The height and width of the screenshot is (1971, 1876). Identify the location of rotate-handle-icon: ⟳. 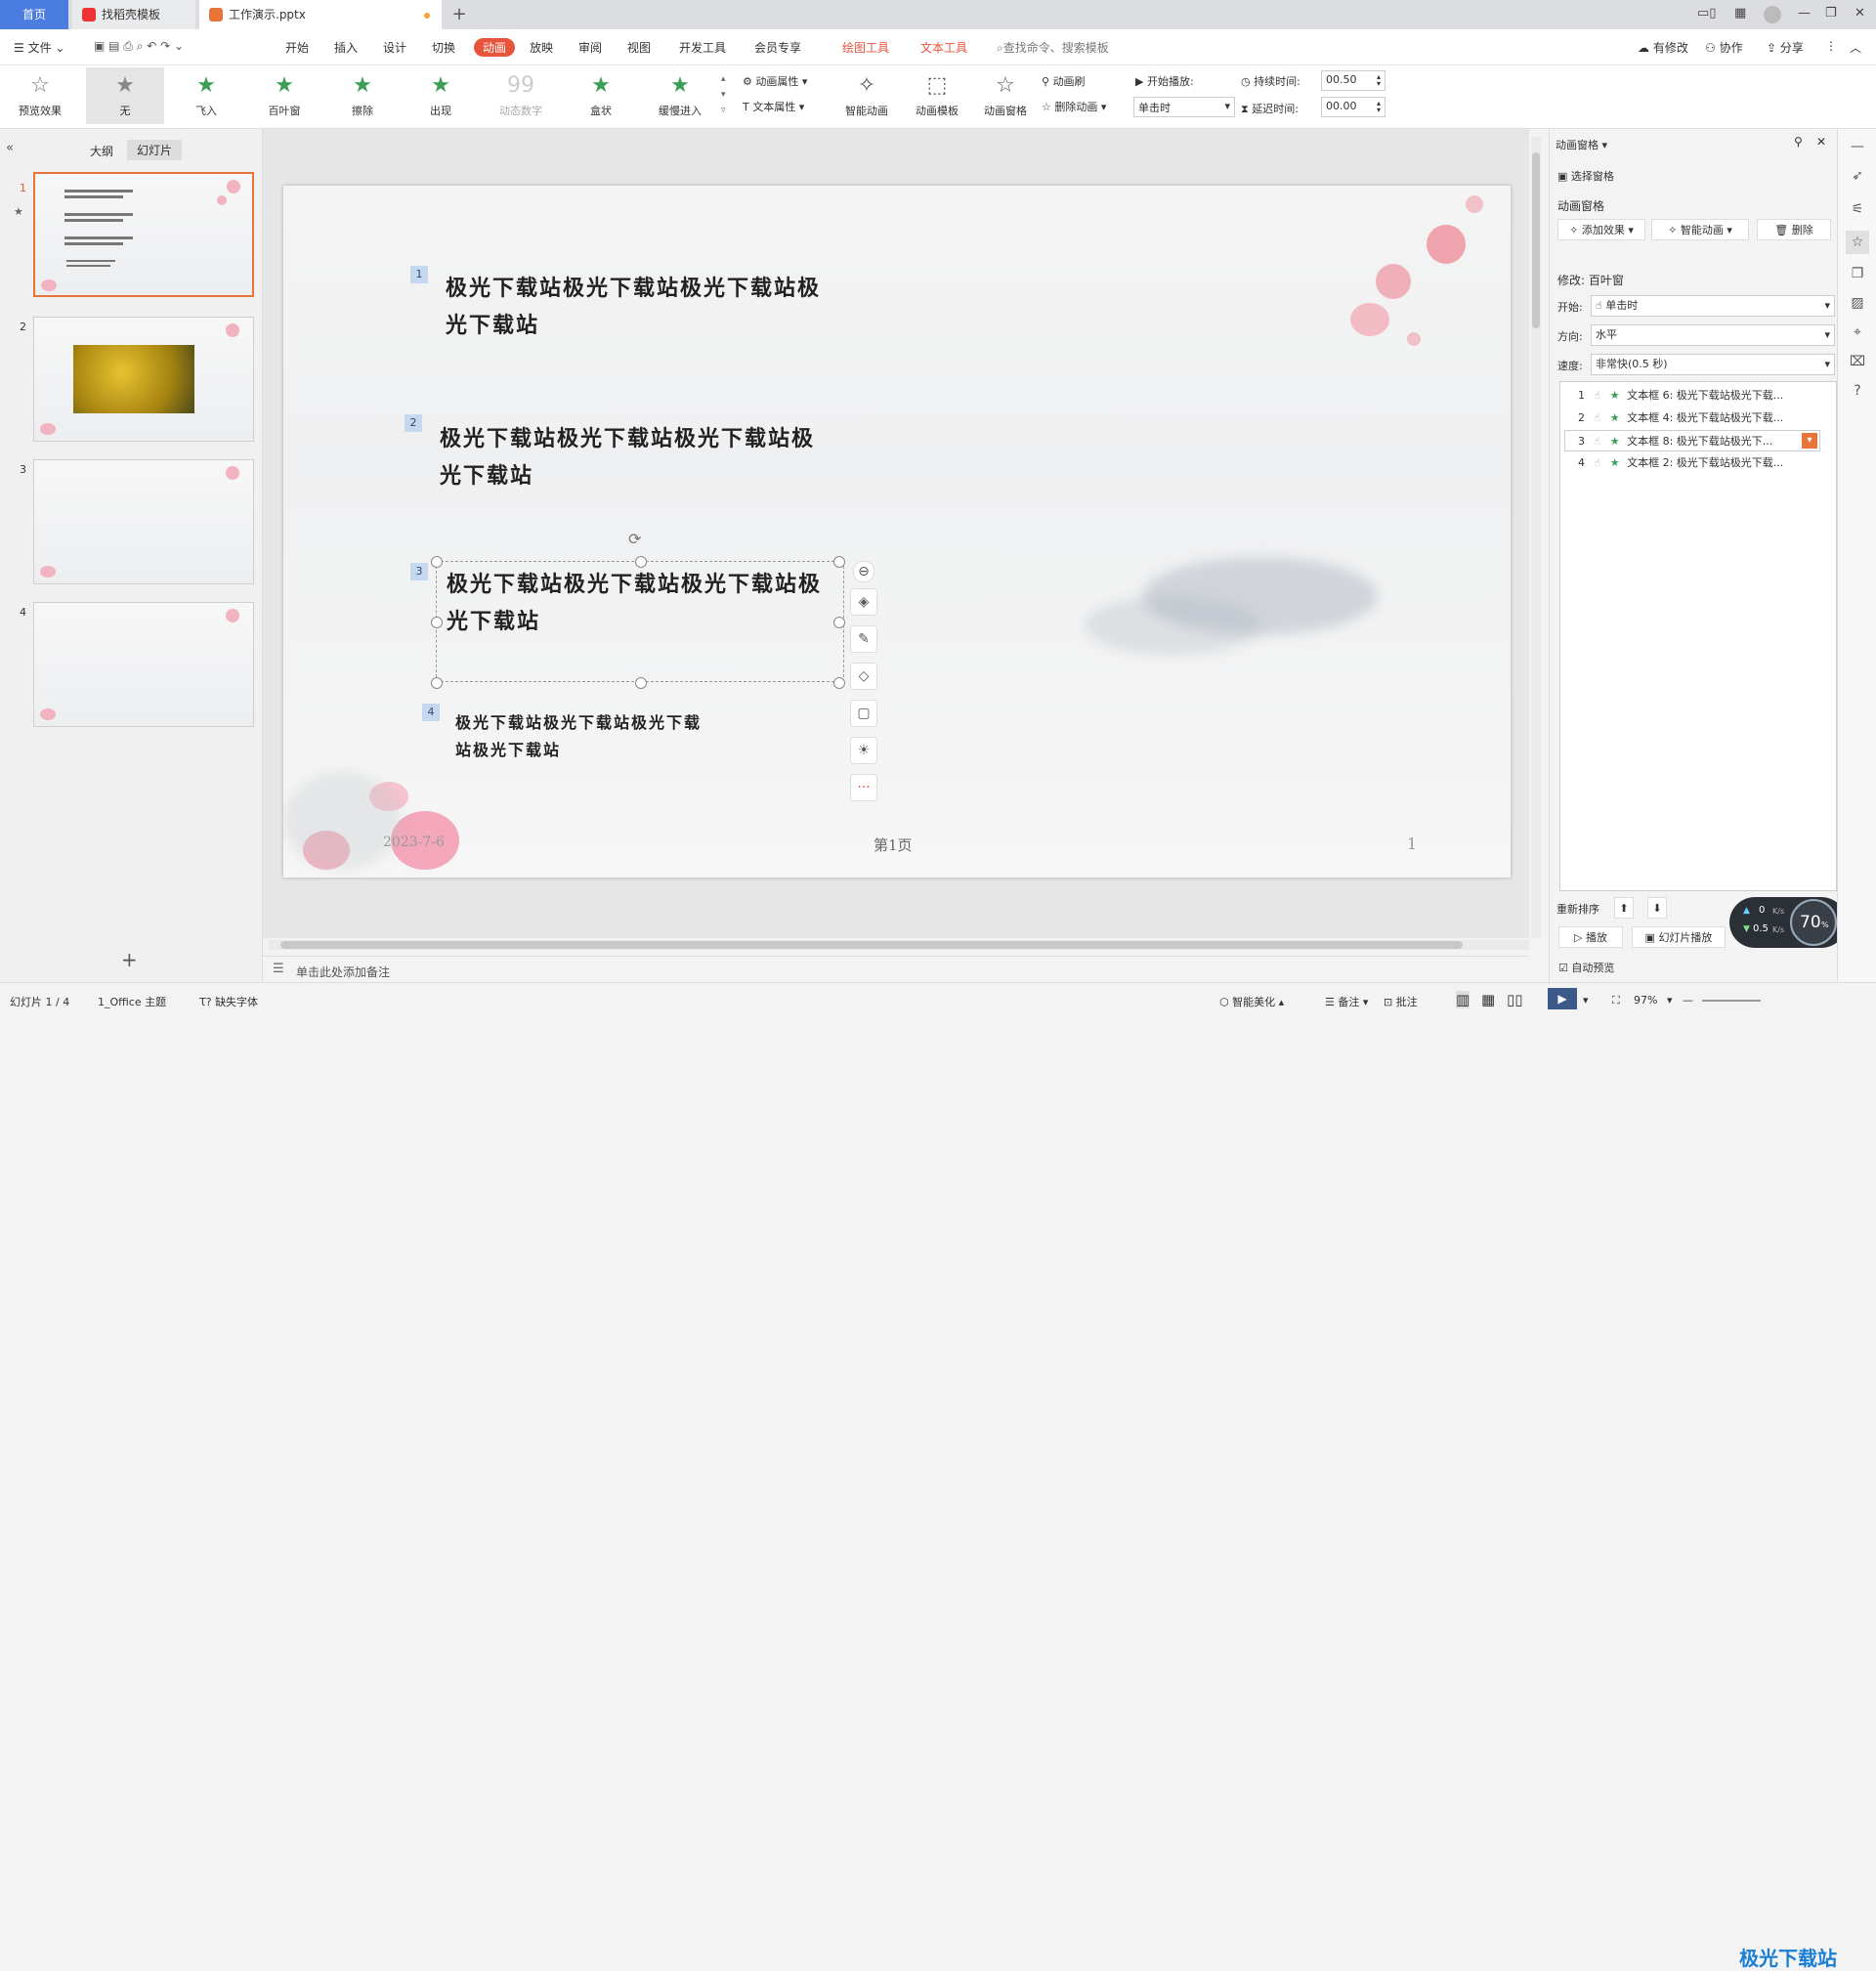
(634, 539).